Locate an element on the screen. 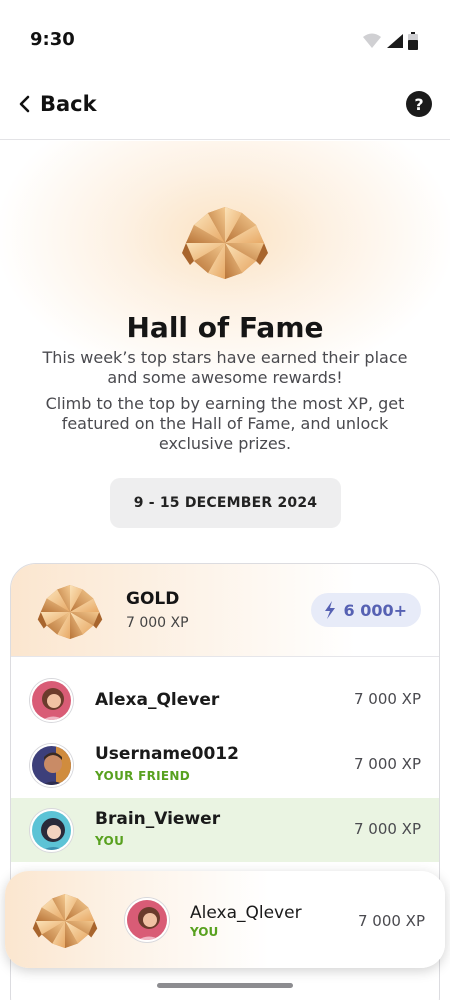 The image size is (450, 1000). friend-tag: YOUR FRIEND is located at coordinates (143, 776).